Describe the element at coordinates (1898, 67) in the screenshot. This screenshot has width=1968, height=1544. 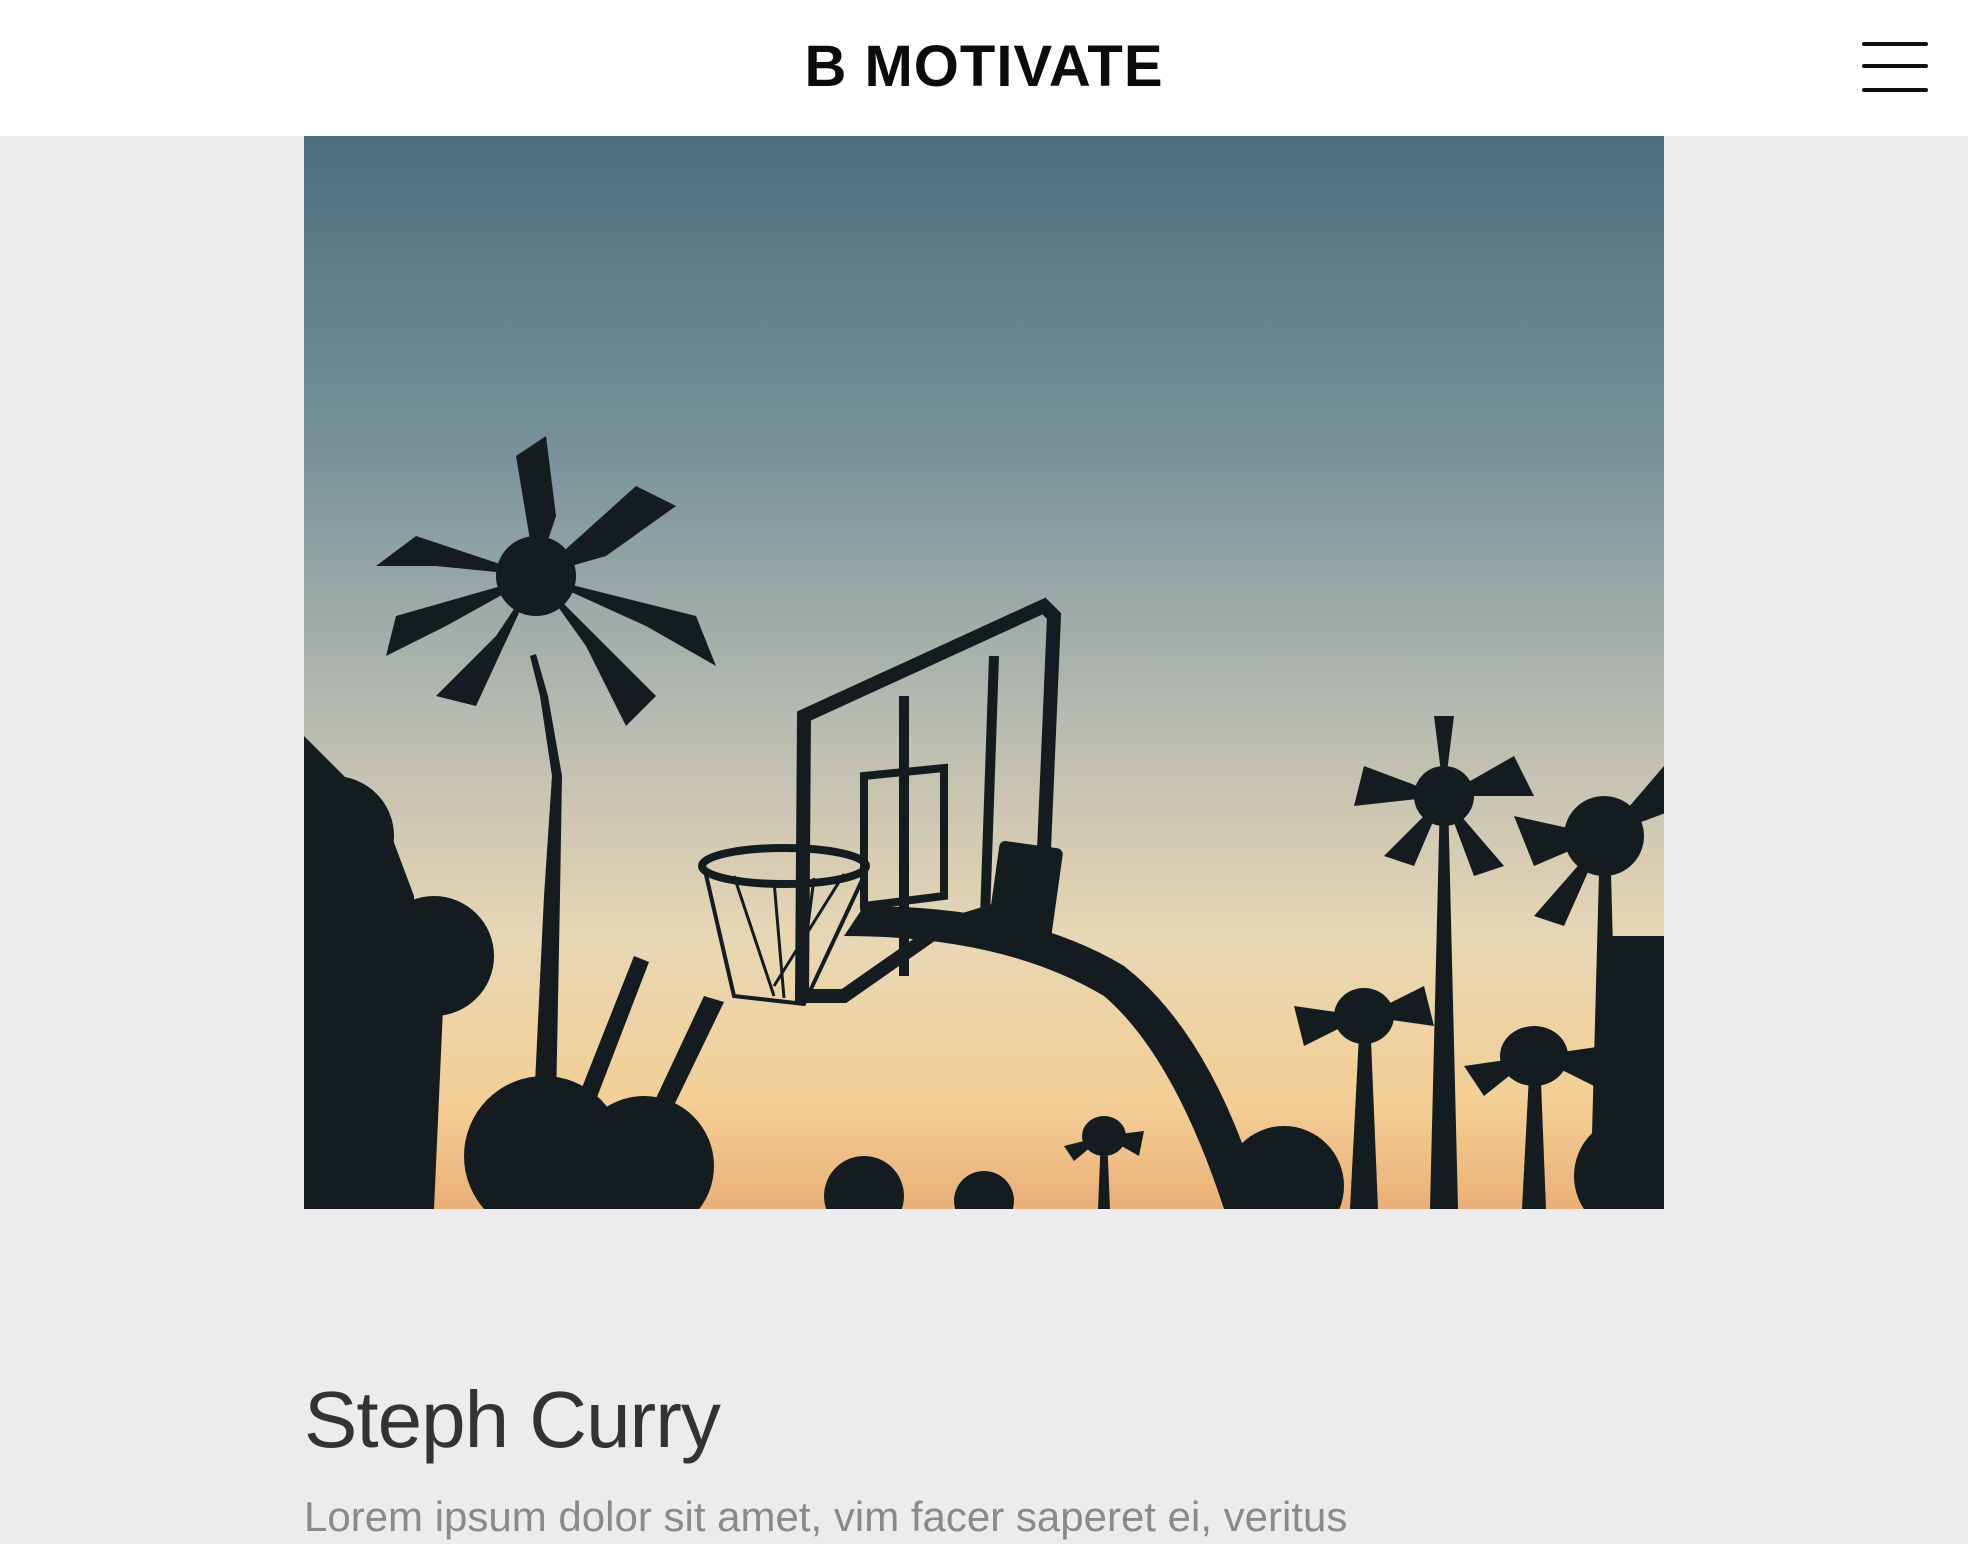
I see `hamburger-menu-icon` at that location.